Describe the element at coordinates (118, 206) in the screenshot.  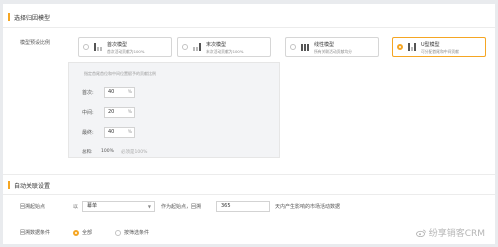
I see `lookback-object-select: 幕单 ▼` at that location.